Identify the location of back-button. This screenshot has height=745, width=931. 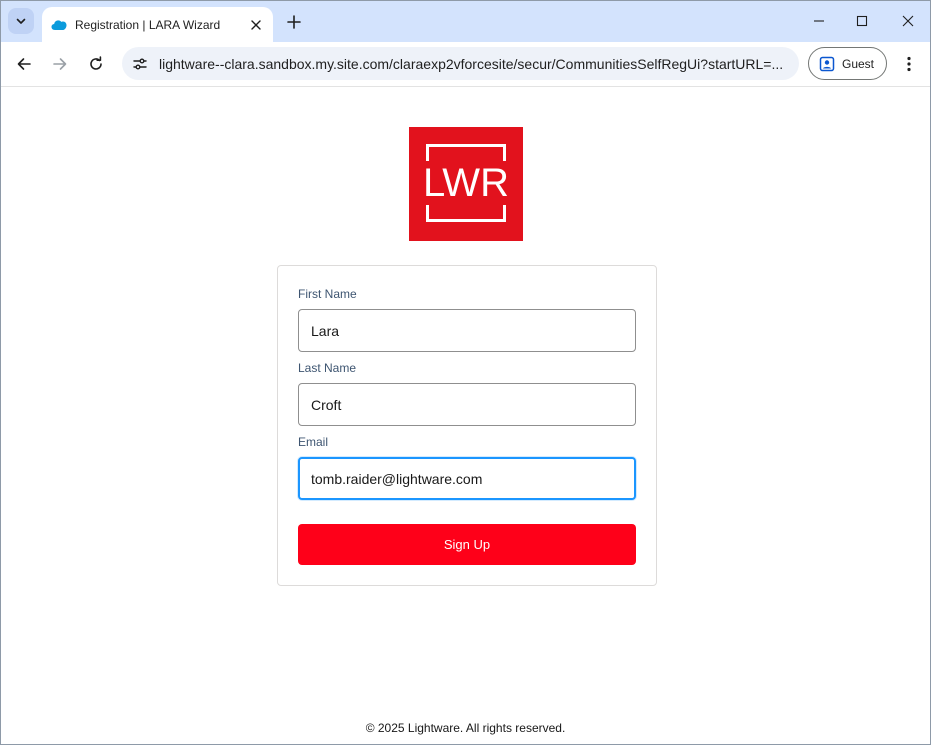
(24, 64).